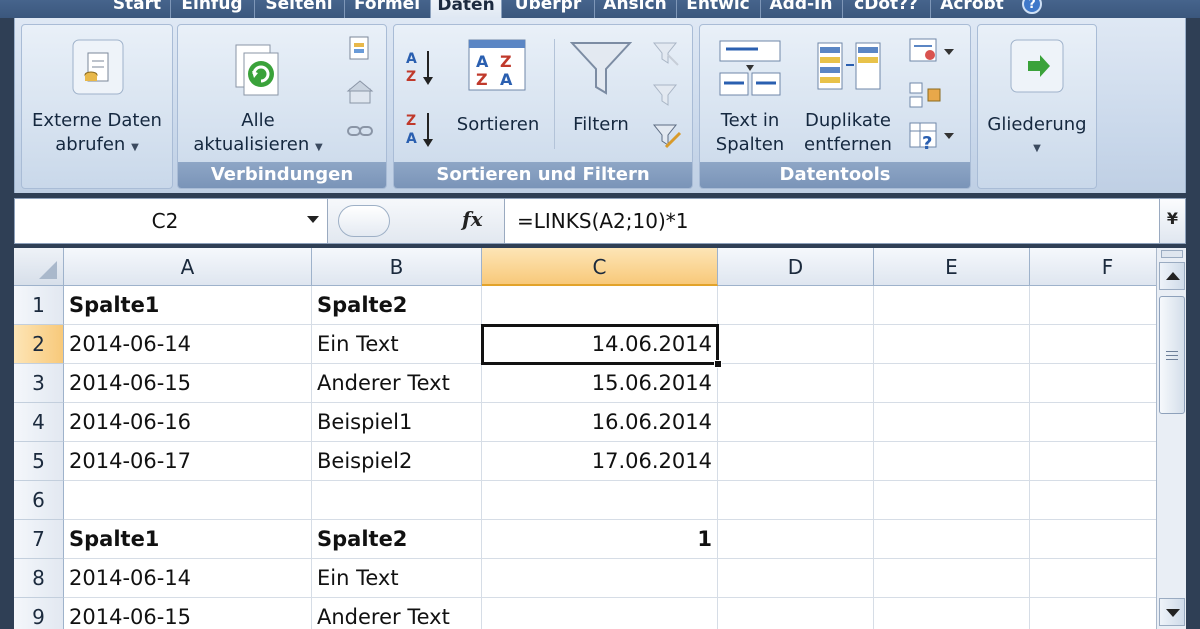 This screenshot has width=1200, height=629. What do you see at coordinates (1093, 539) in the screenshot?
I see `cell-f7` at bounding box center [1093, 539].